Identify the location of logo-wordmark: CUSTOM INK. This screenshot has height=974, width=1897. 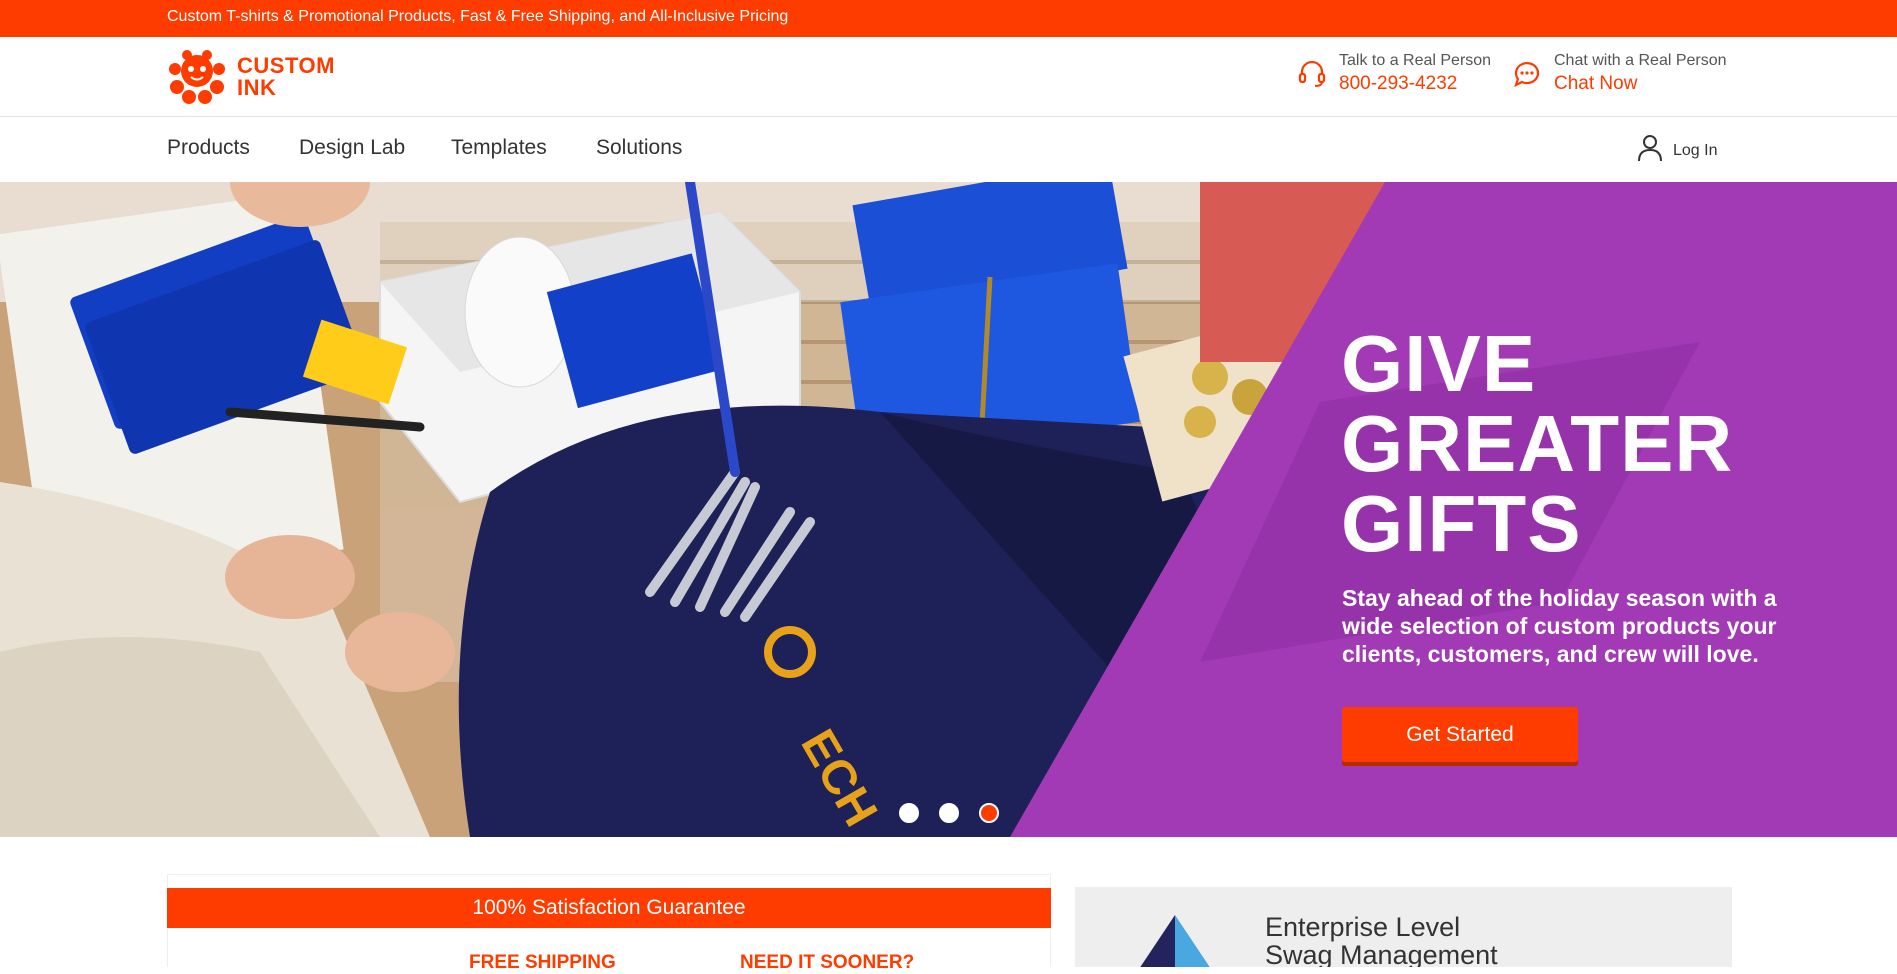
(286, 77).